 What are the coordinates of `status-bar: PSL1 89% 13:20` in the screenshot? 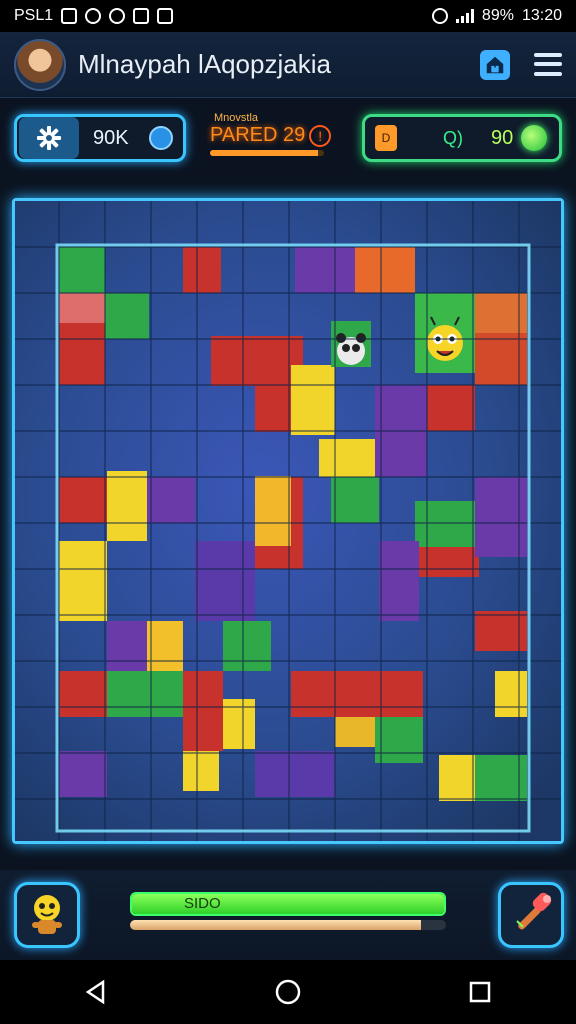 It's located at (288, 16).